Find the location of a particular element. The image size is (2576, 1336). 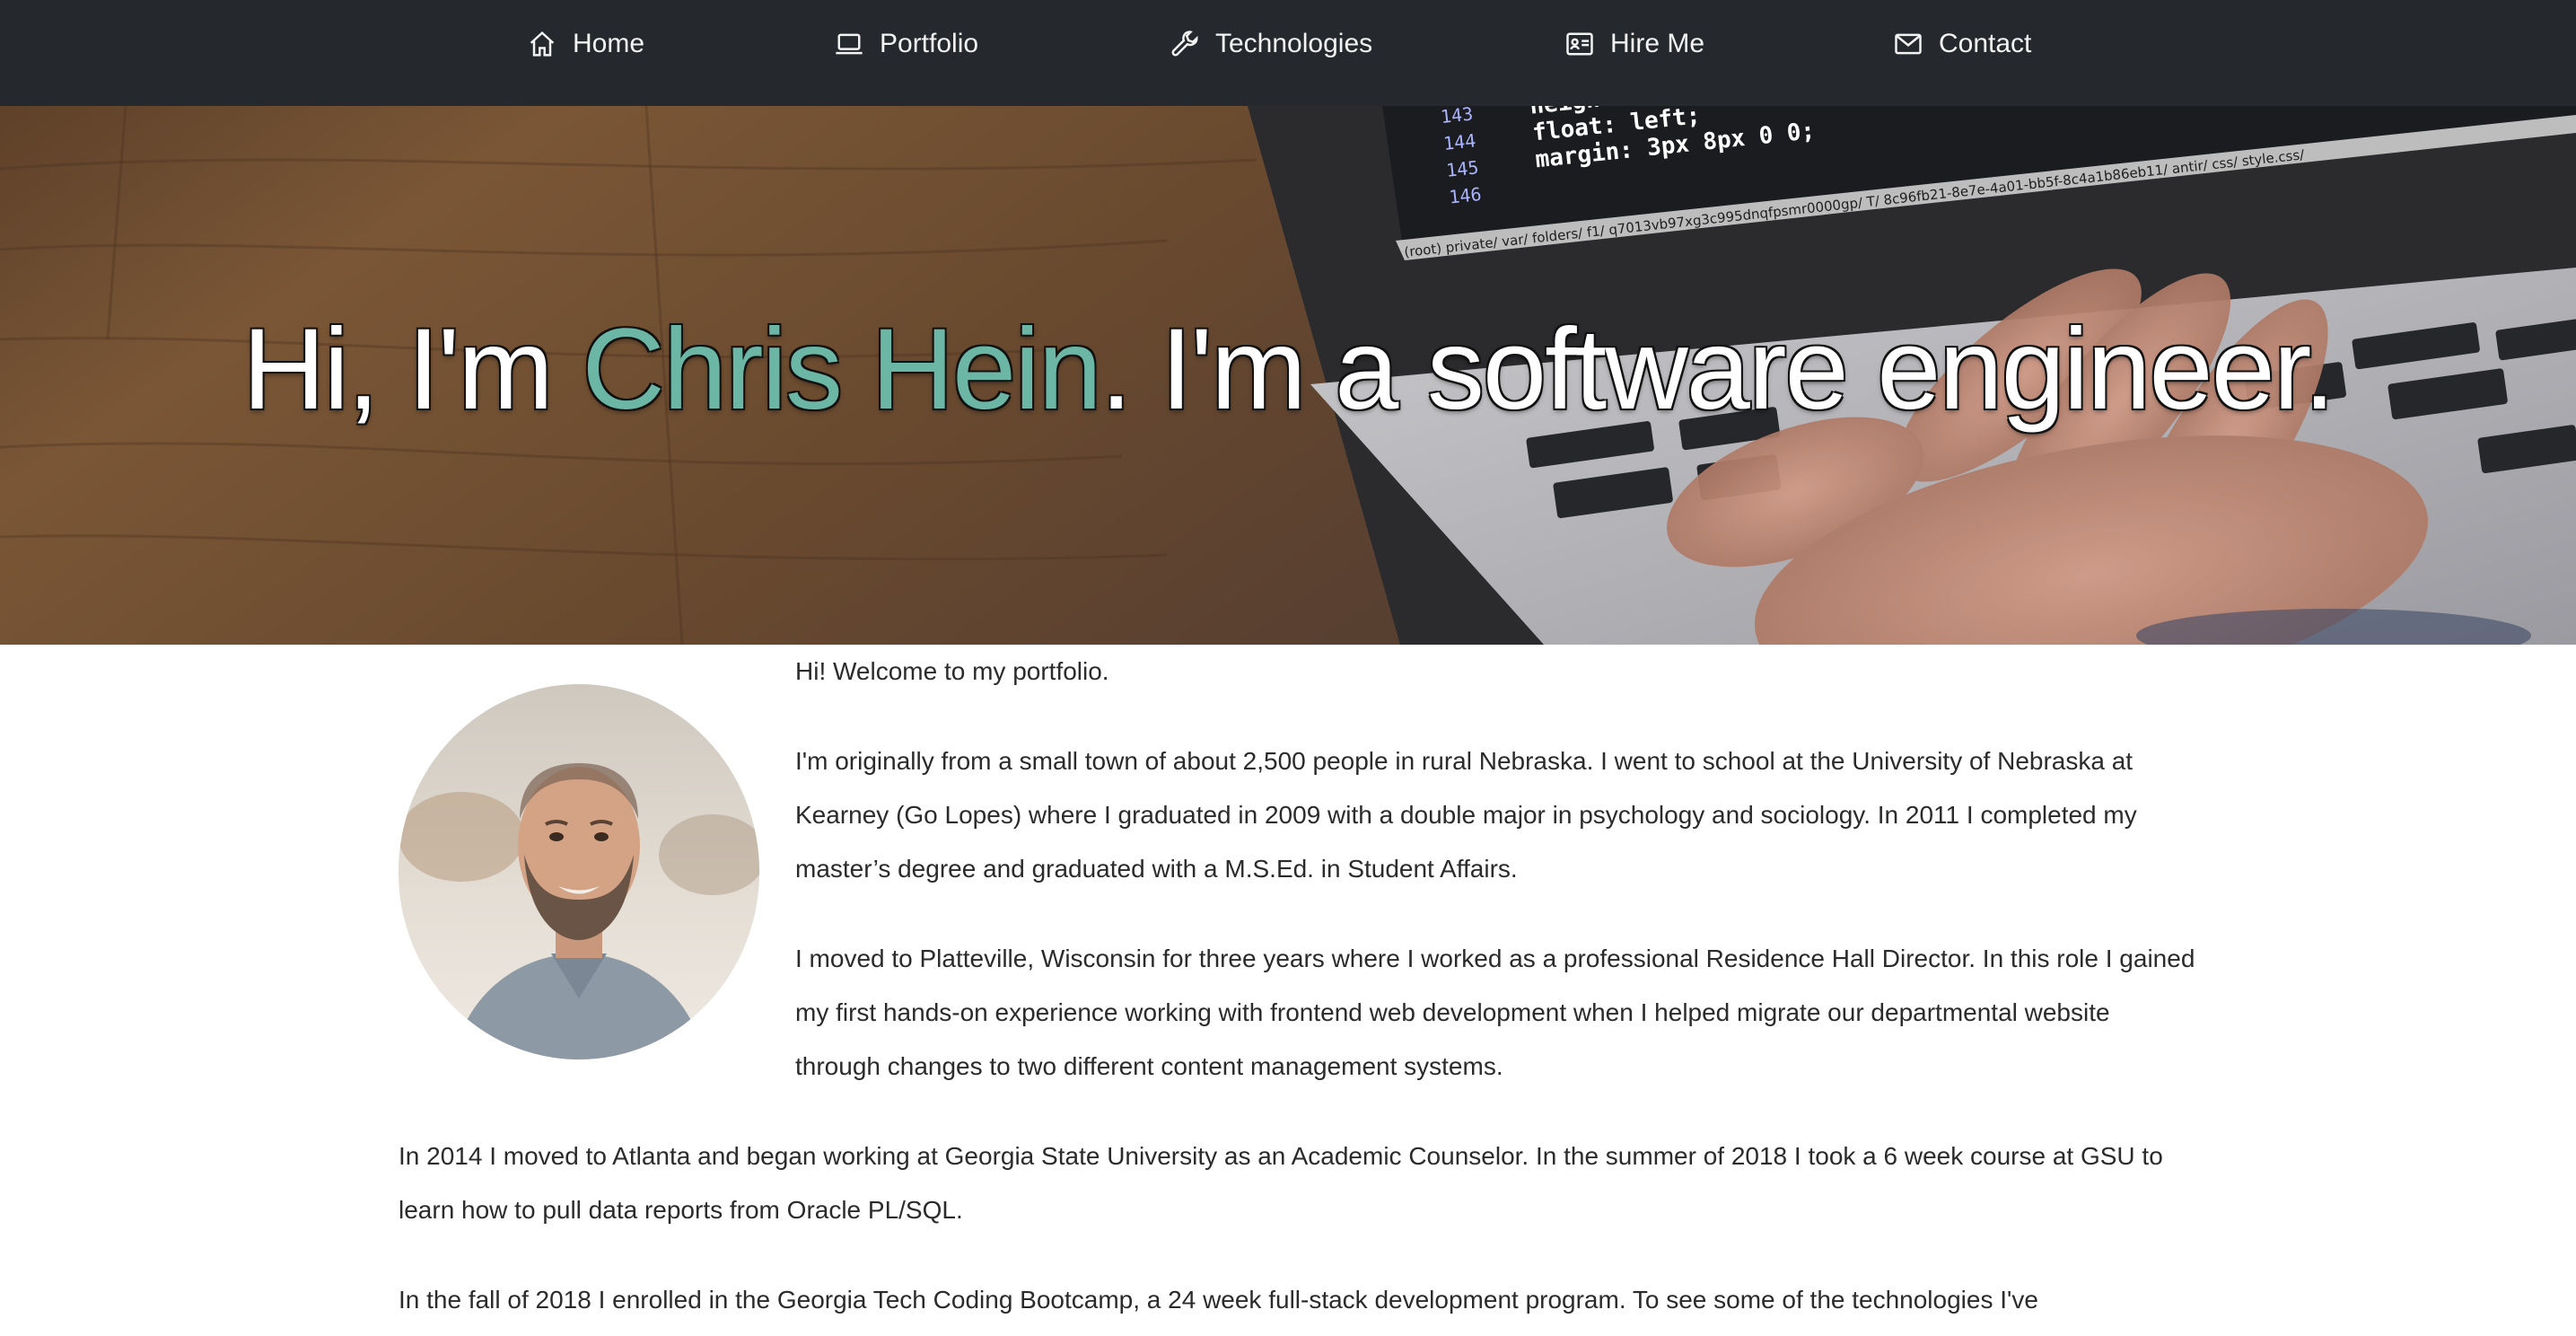

code-line-number: 144 is located at coordinates (1459, 141).